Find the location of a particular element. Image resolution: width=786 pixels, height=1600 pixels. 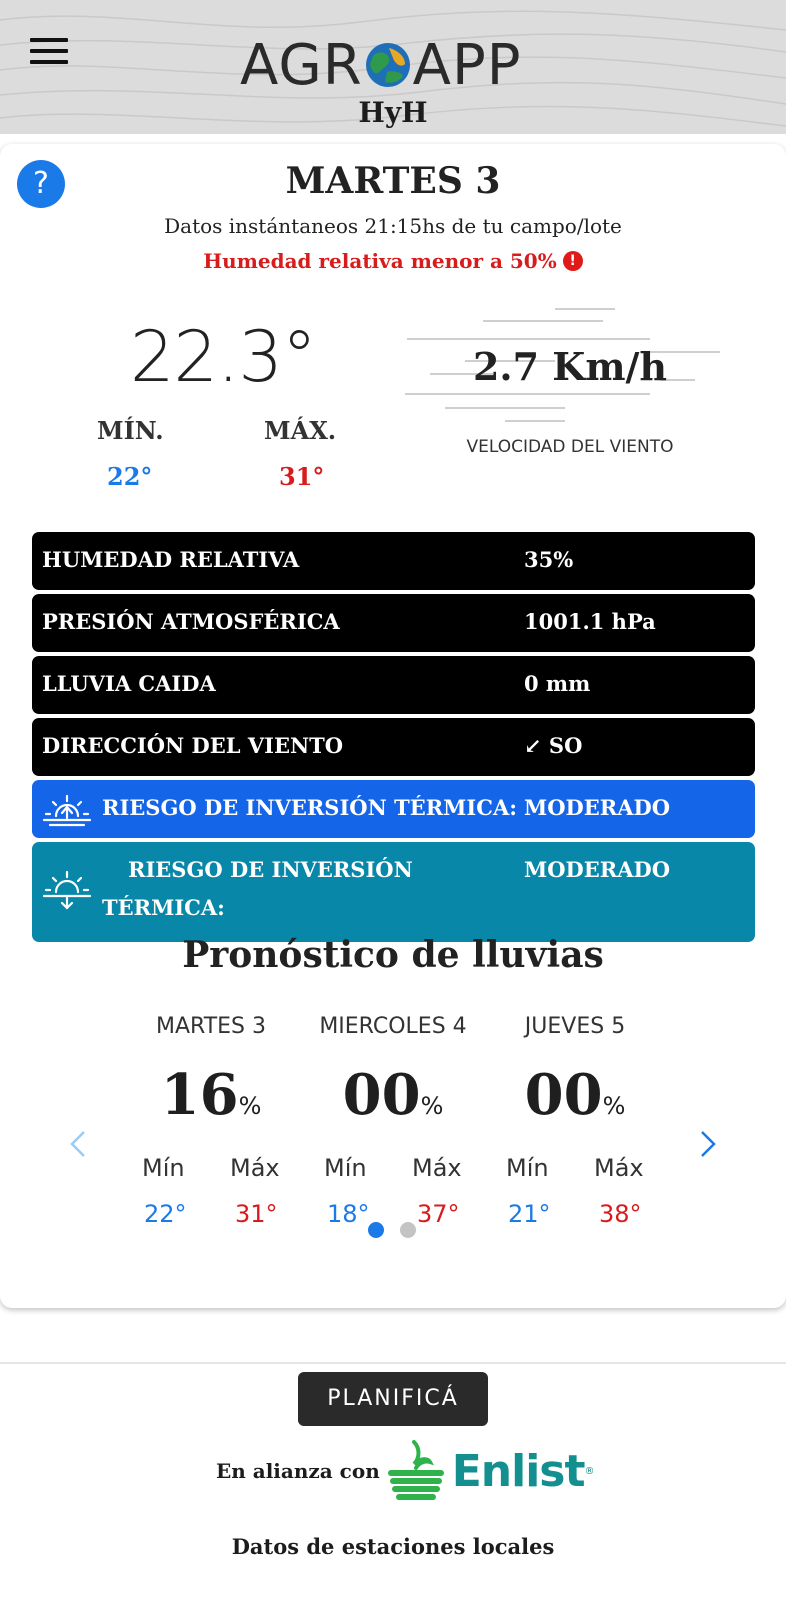

inversion-risk-row-sunset: RIESGO DE INVERSIÓN TÉRMICA: MODERADO is located at coordinates (393, 892).